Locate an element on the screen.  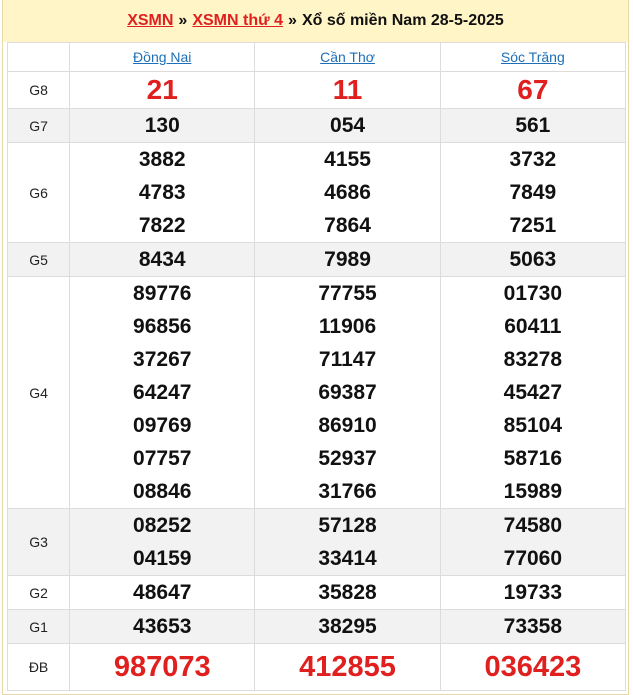
prize-number: 71147 is located at coordinates (347, 359).